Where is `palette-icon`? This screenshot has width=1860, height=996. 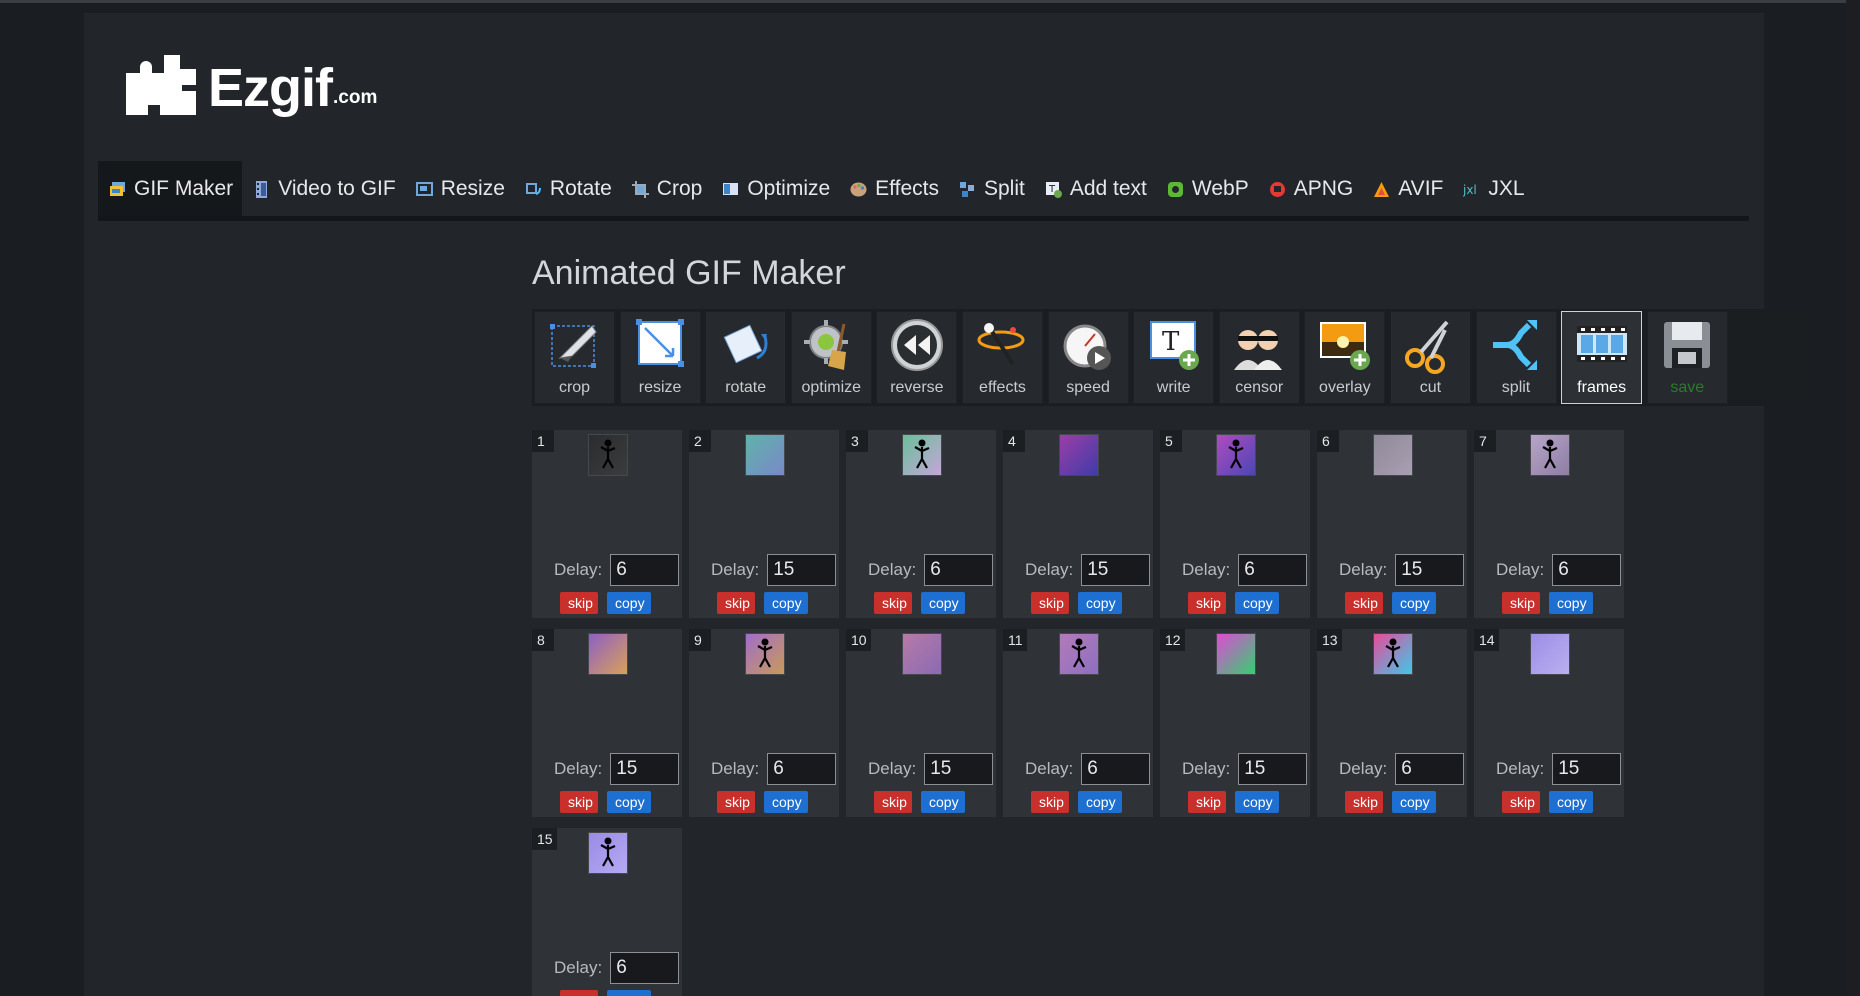
palette-icon is located at coordinates (858, 188).